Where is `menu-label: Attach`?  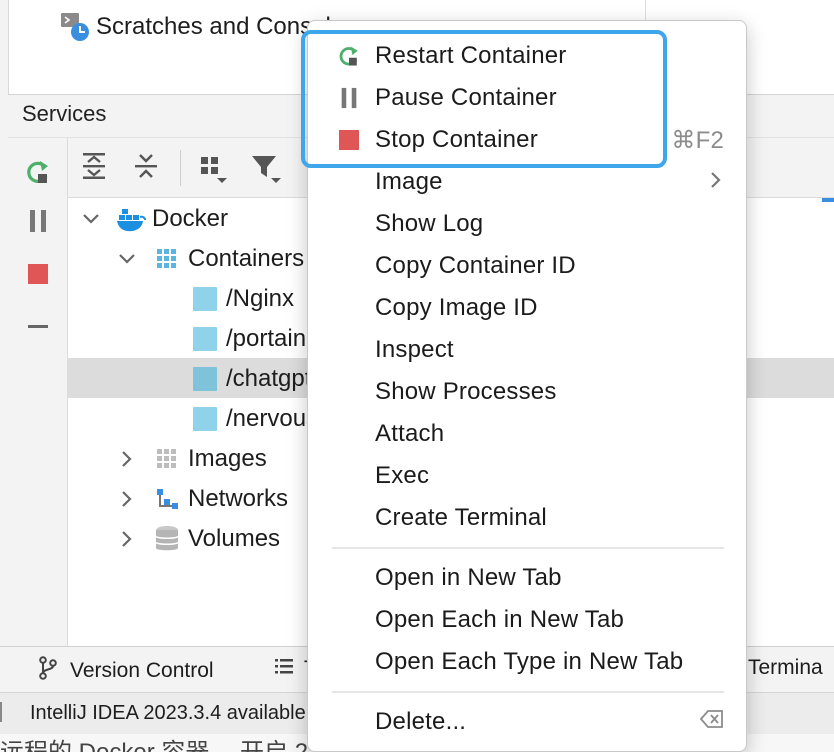
menu-label: Attach is located at coordinates (410, 433).